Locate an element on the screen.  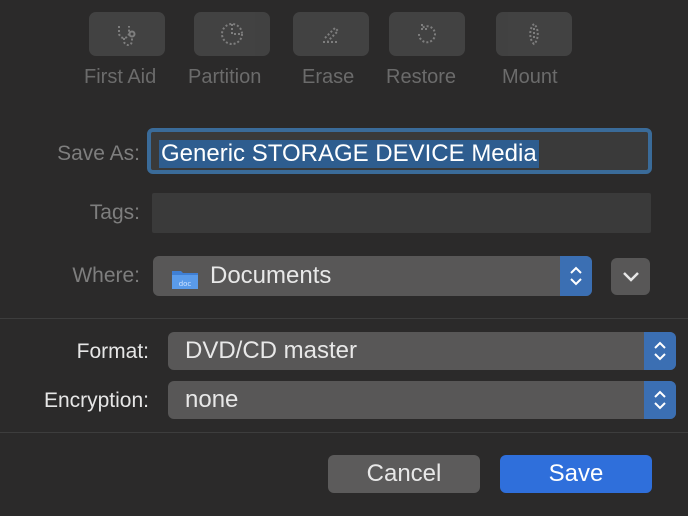
pie-chart-icon is located at coordinates (232, 34).